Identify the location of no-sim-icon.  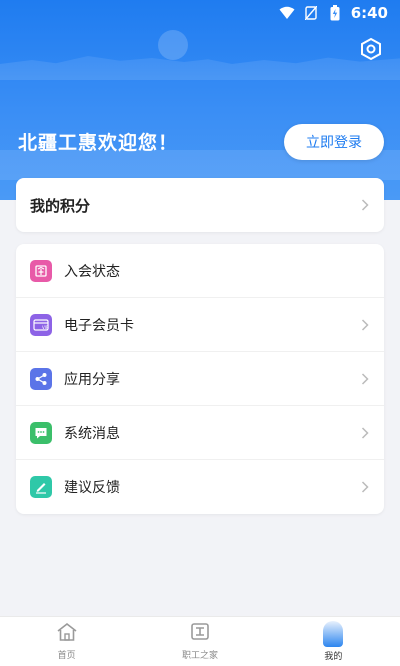
(311, 13).